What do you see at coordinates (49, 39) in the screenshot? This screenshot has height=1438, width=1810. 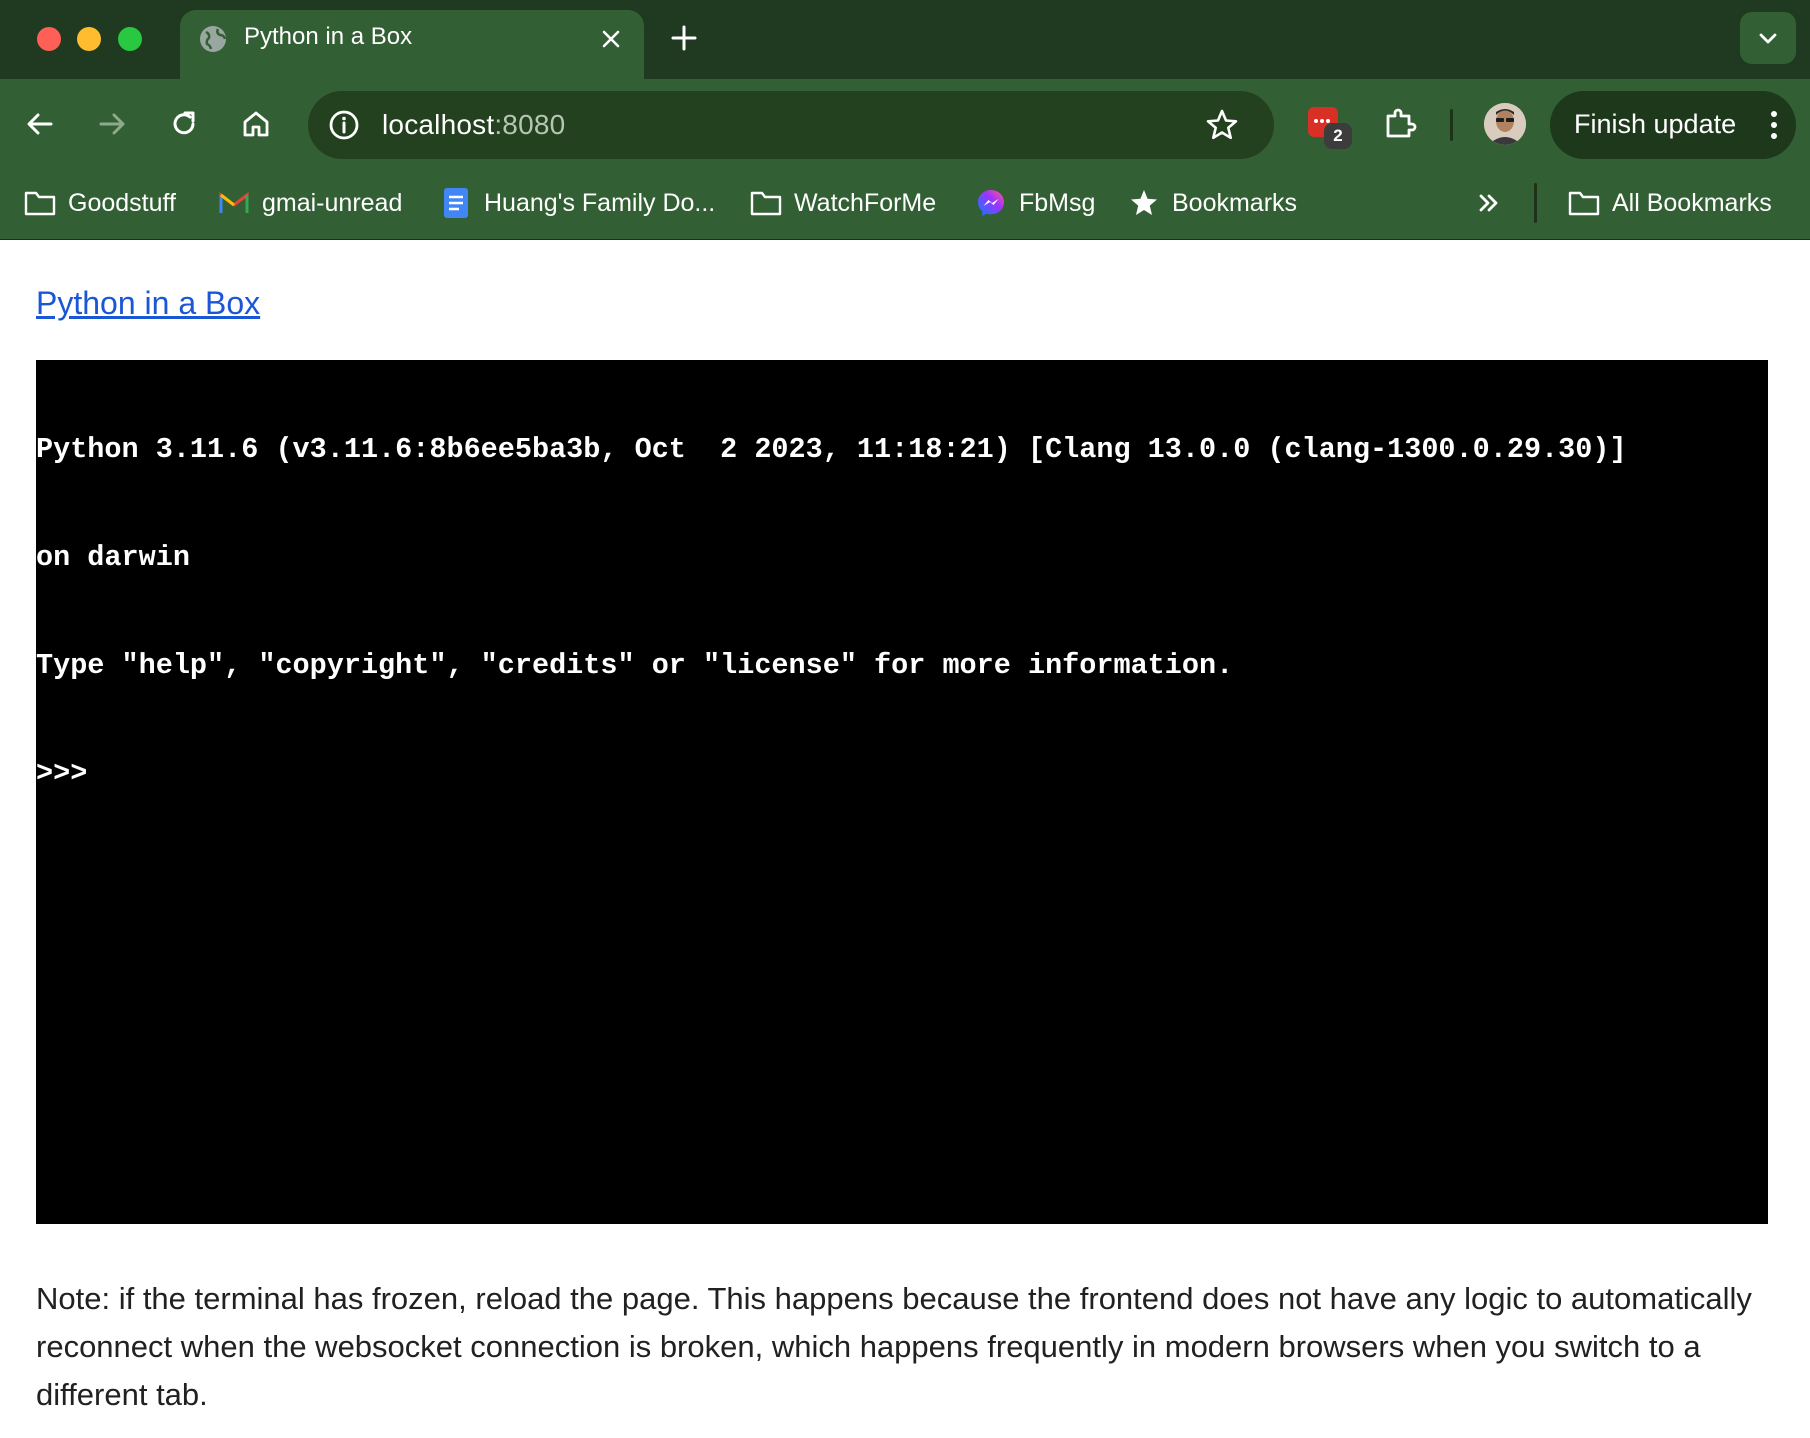 I see `close-window-button` at bounding box center [49, 39].